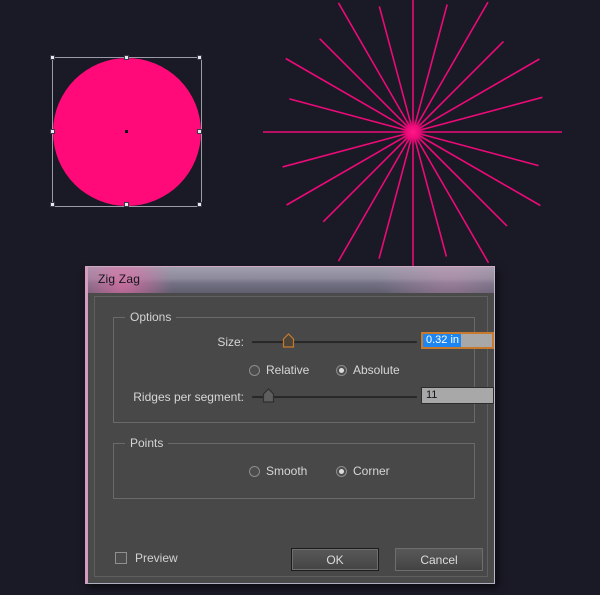  I want to click on radio-corner-mark, so click(341, 471).